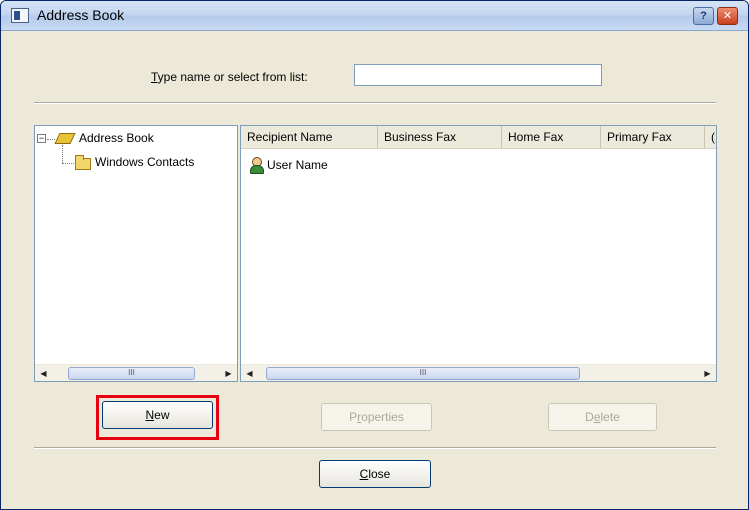  I want to click on column-header-primary-fax: Primary Fax, so click(653, 137).